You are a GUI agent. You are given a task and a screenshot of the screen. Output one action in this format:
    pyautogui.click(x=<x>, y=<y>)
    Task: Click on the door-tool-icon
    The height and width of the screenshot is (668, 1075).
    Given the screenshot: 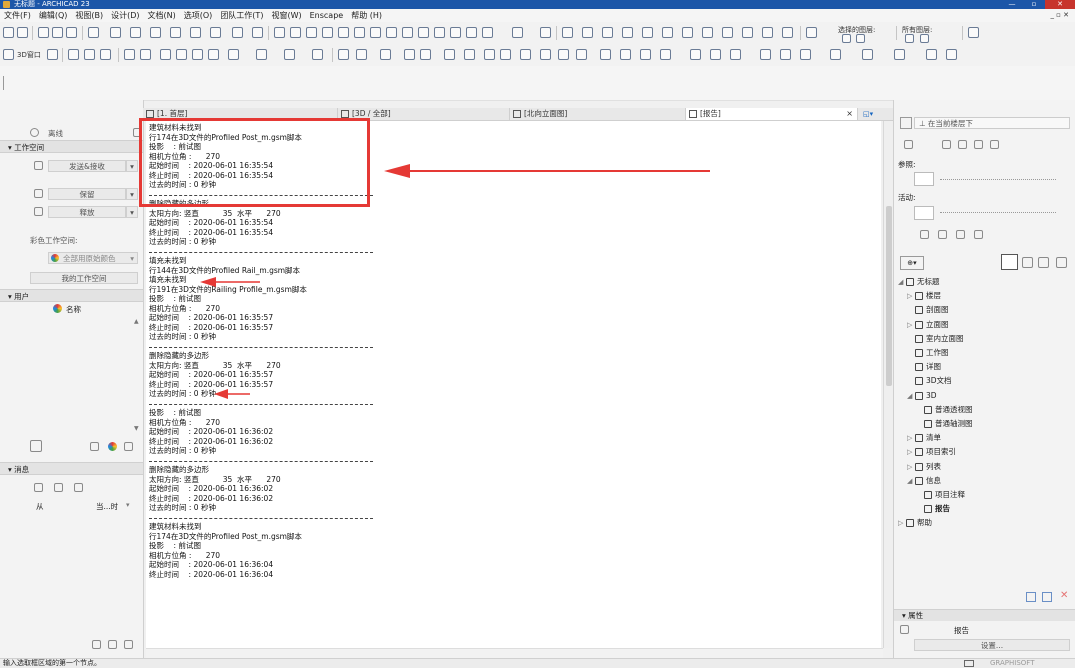 What is the action you would take?
    pyautogui.click(x=767, y=32)
    